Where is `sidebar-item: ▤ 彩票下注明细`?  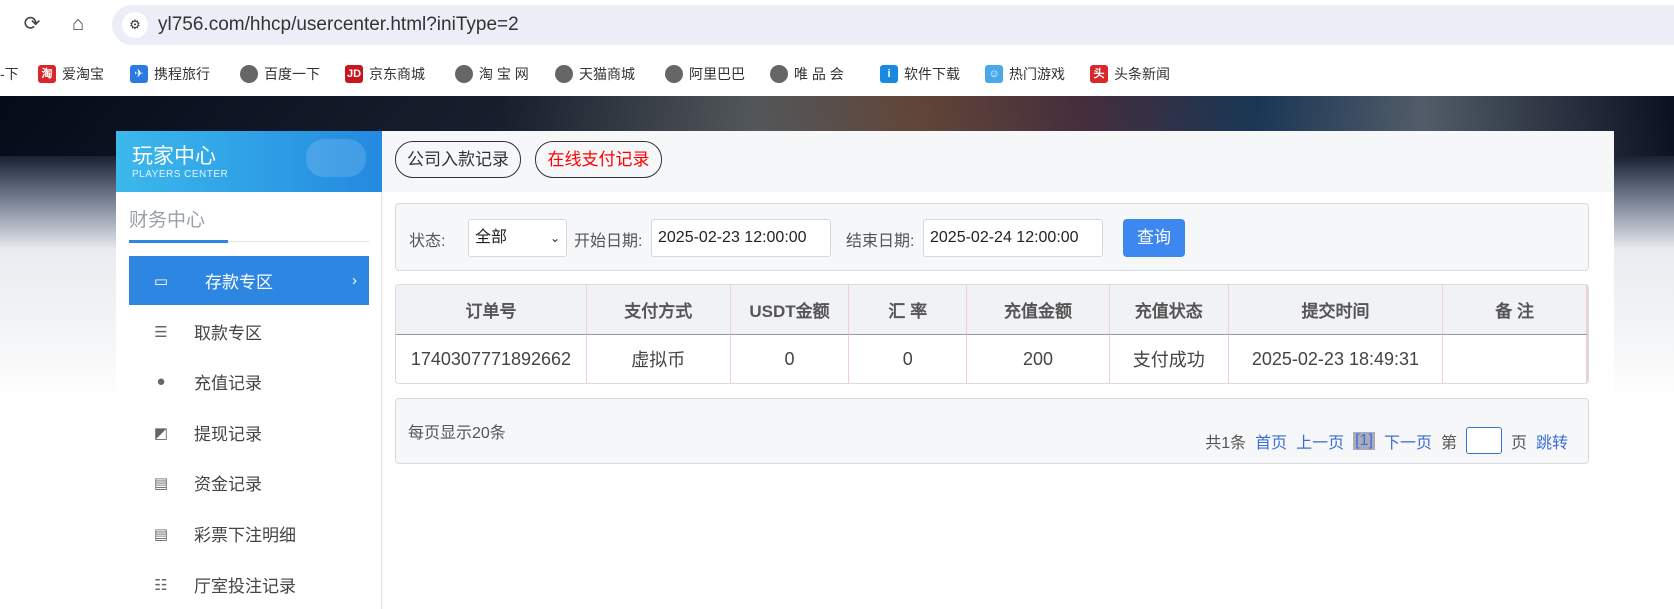 sidebar-item: ▤ 彩票下注明细 is located at coordinates (249, 533).